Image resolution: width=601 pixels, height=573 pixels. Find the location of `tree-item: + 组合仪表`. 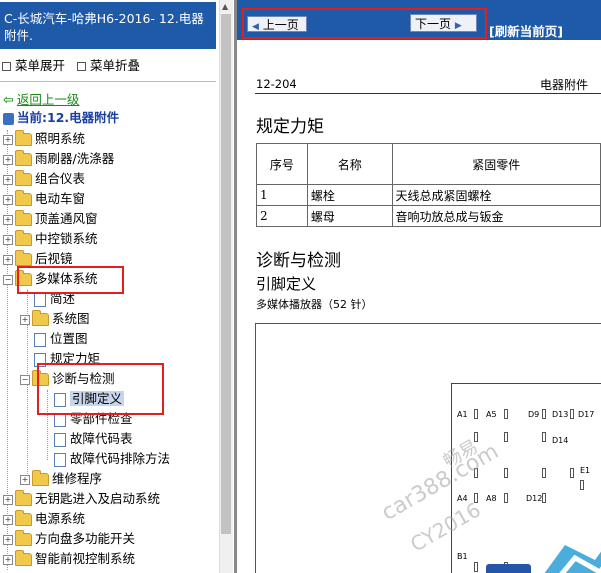

tree-item: + 组合仪表 is located at coordinates (44, 179).